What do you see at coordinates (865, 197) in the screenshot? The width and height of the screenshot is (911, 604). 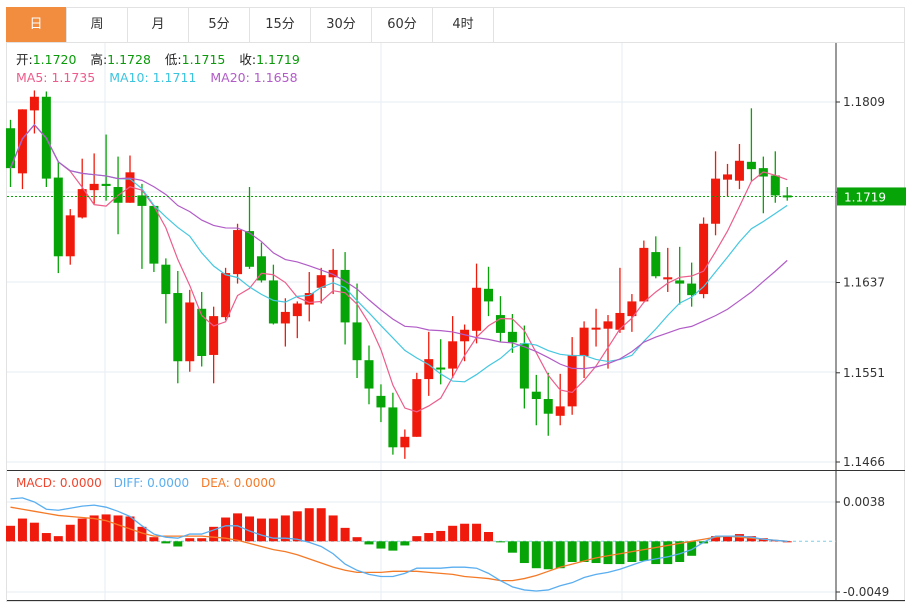 I see `last-price-label: 1.1719` at bounding box center [865, 197].